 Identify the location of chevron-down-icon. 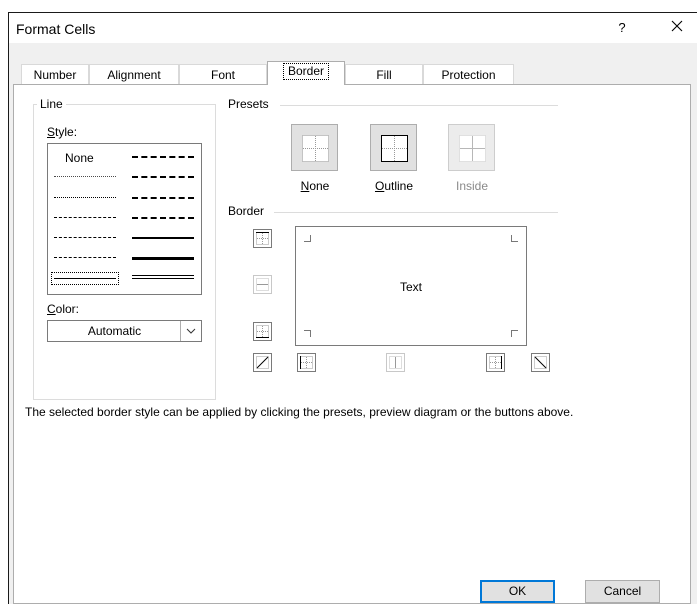
(191, 331).